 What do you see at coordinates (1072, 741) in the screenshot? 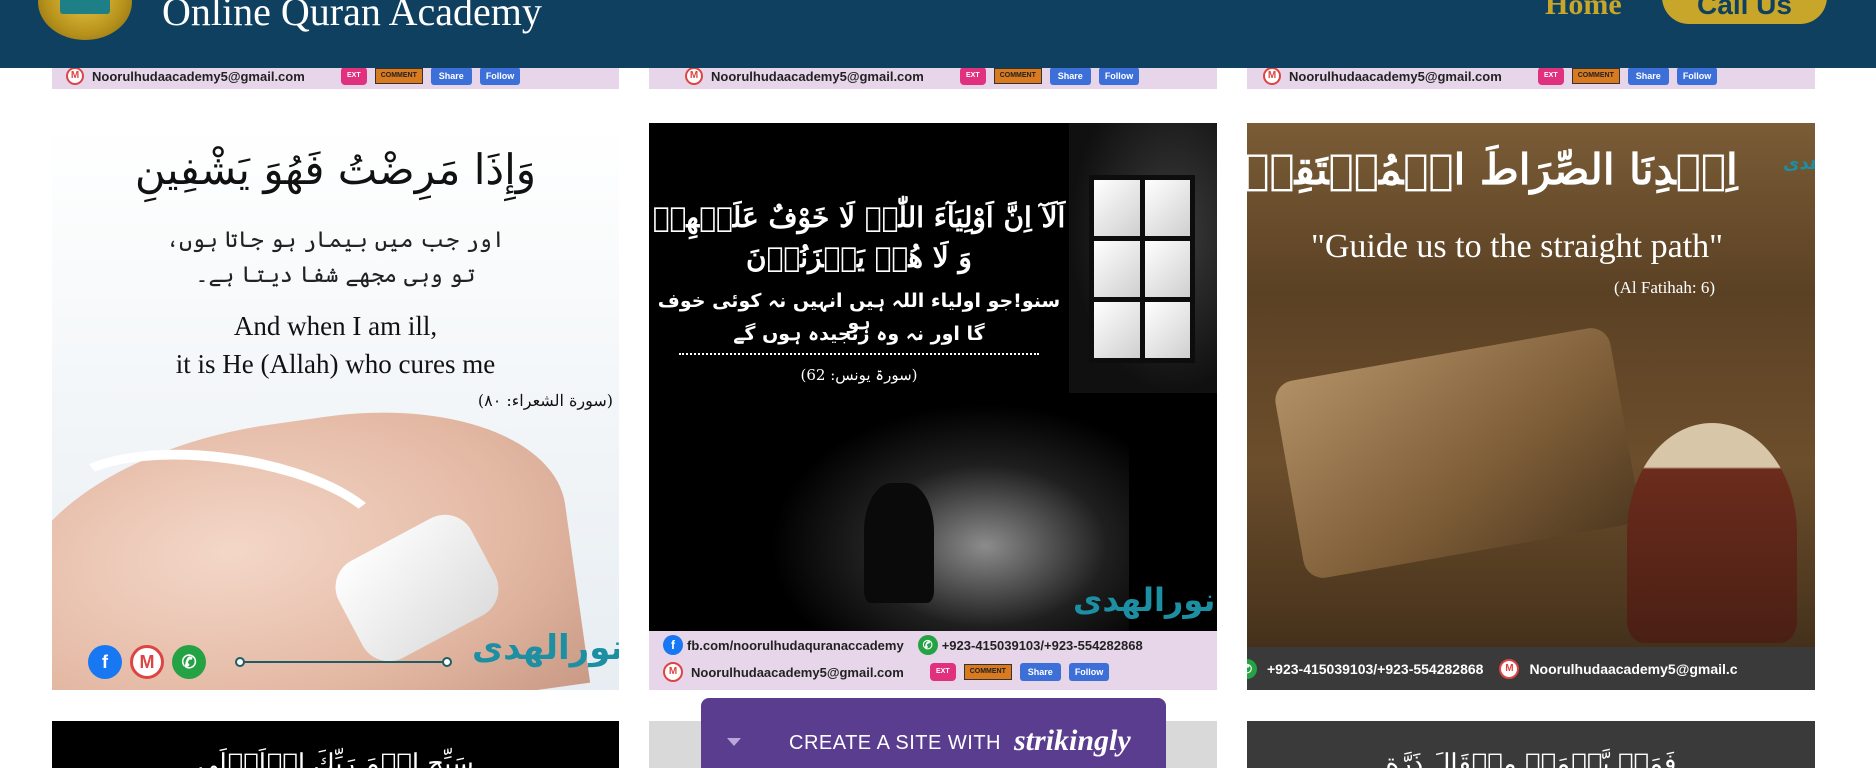
I see `strikingly-logo: strikingly` at bounding box center [1072, 741].